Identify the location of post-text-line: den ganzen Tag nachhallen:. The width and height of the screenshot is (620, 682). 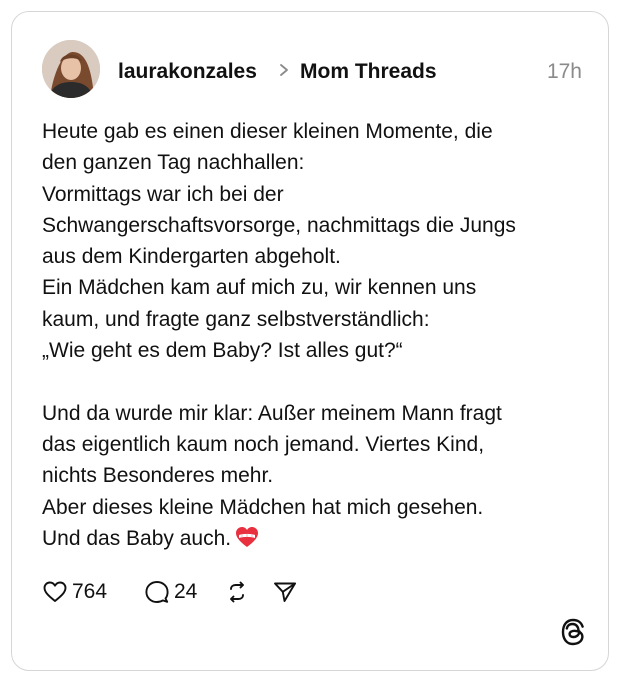
(173, 163).